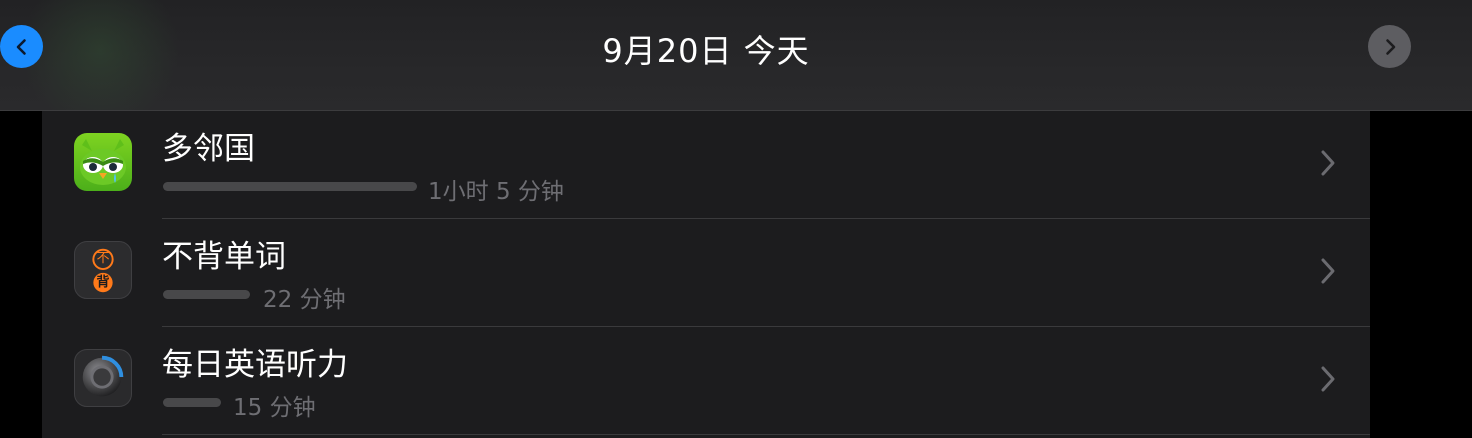 The image size is (1472, 438). I want to click on icon-char-bottom: 背, so click(103, 282).